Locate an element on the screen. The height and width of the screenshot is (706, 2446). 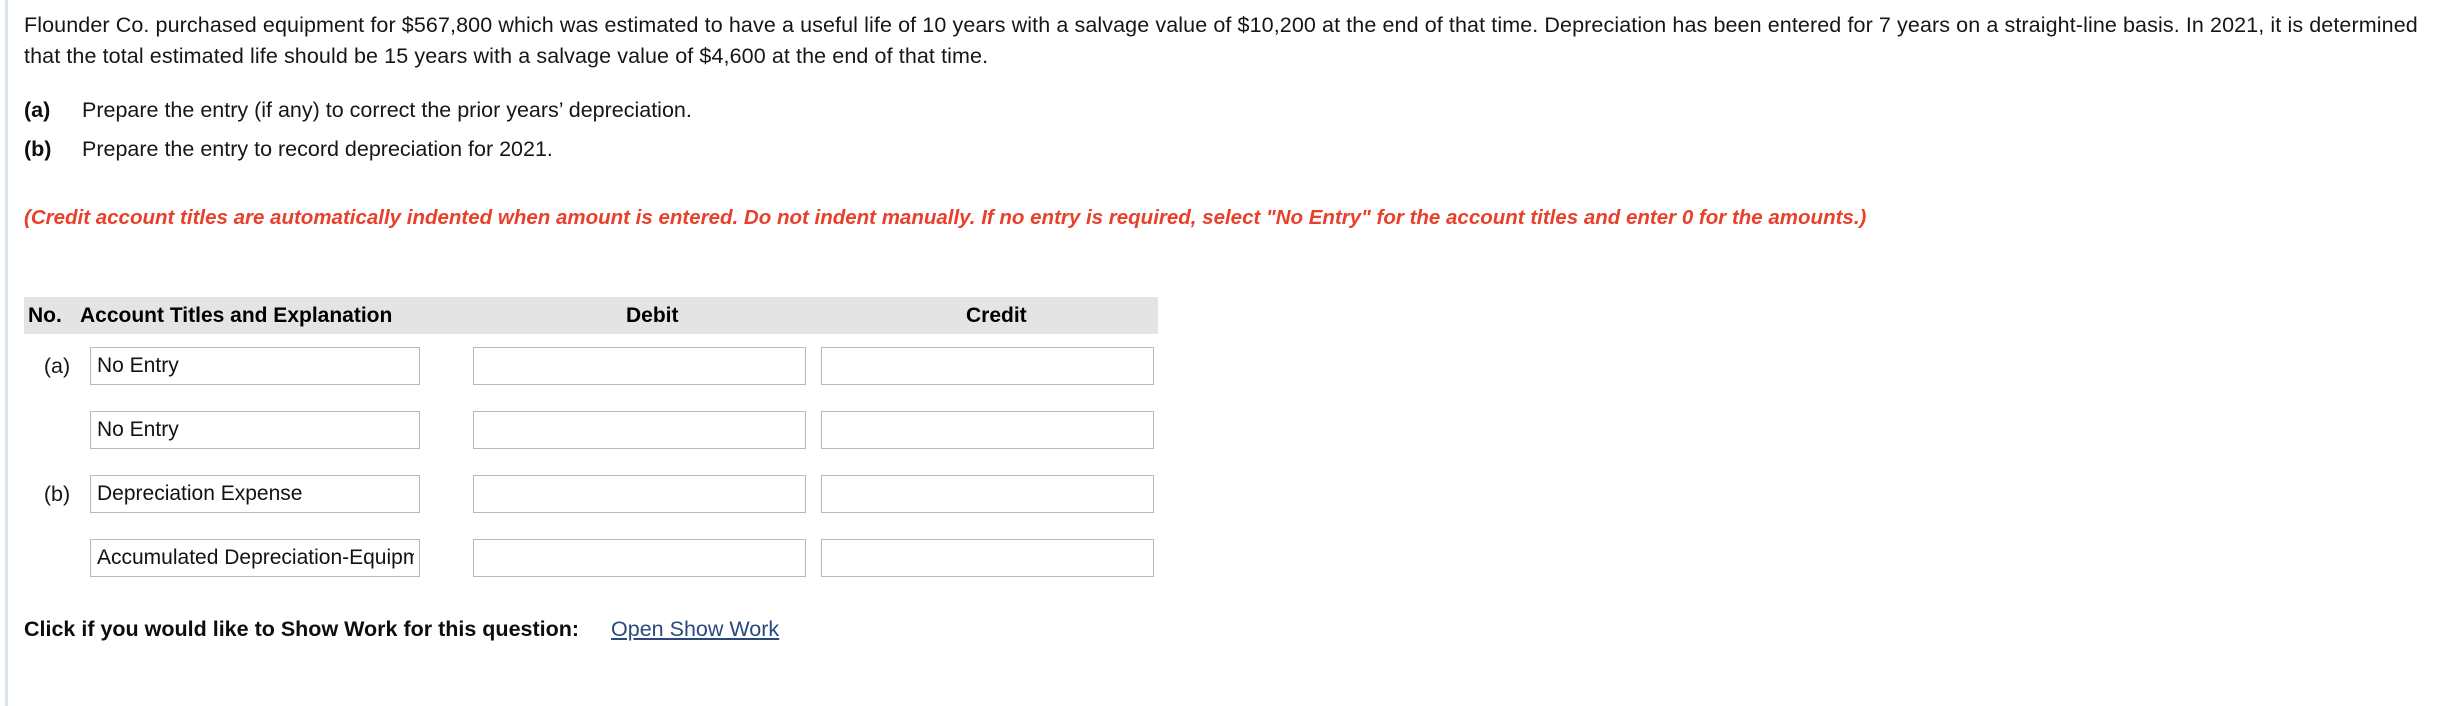
table-row: (b) is located at coordinates (594, 494).